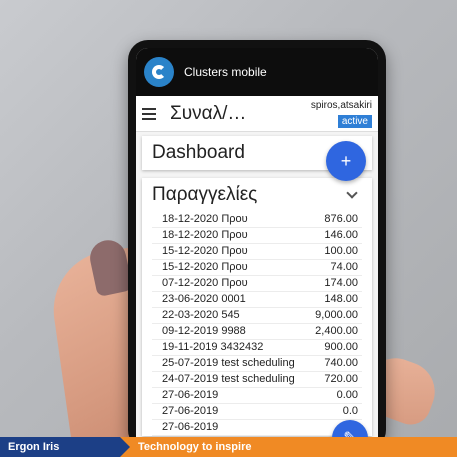 This screenshot has height=457, width=457. I want to click on order-description: 23-06-2020 0001, so click(230, 299).